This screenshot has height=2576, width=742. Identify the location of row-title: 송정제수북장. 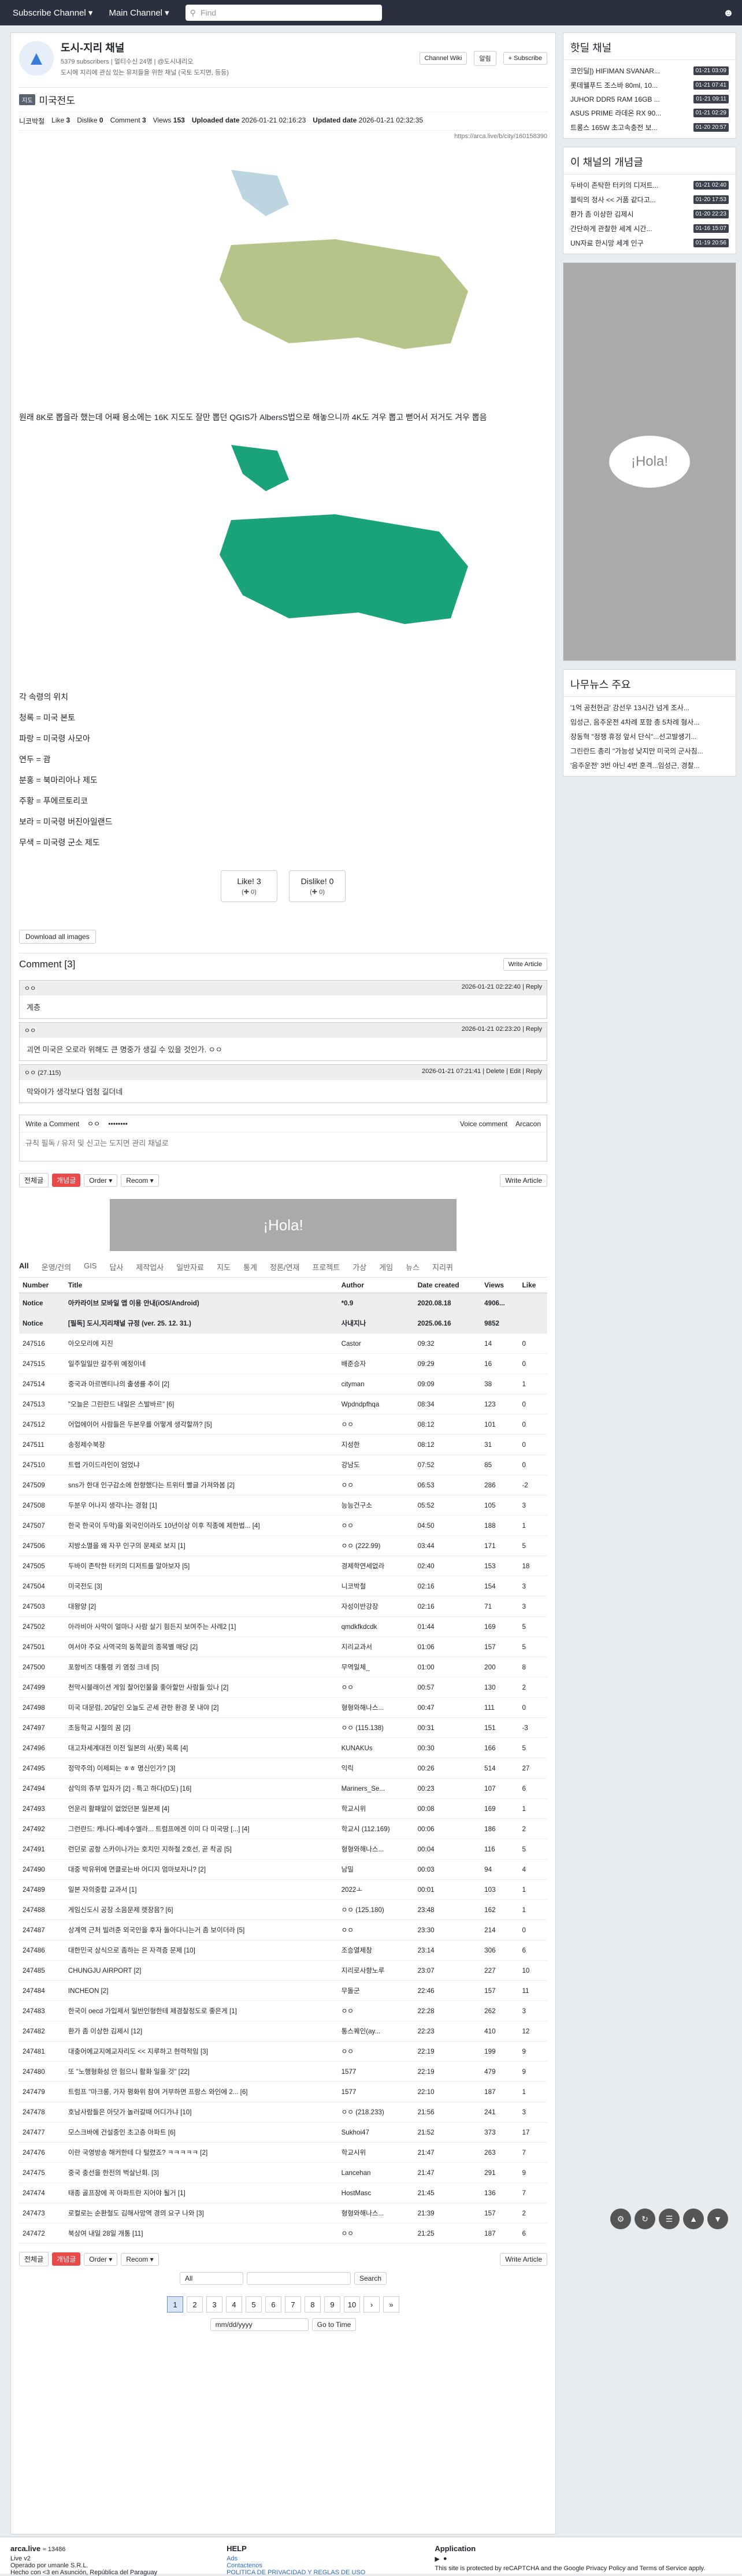
(201, 1445).